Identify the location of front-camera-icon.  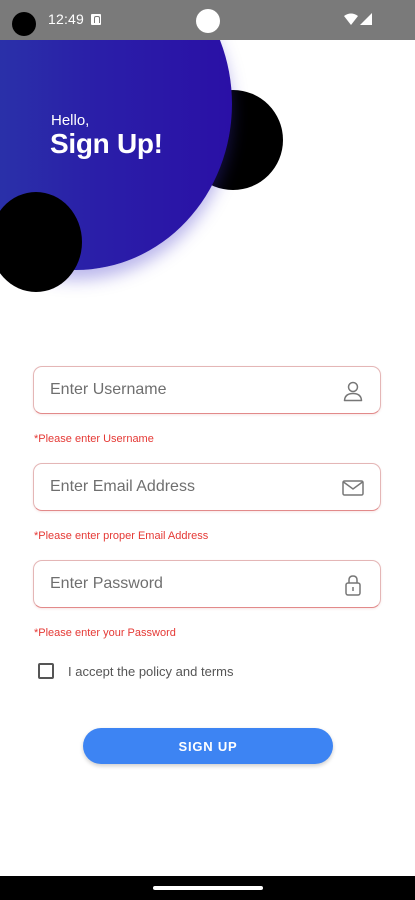
(208, 21).